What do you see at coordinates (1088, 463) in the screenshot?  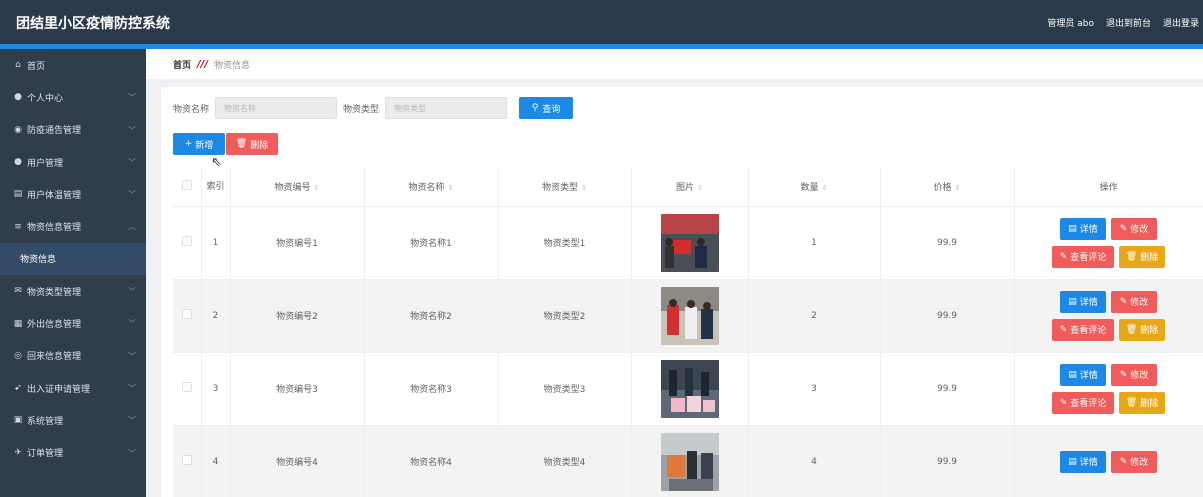 I see `detail-label: 详情` at bounding box center [1088, 463].